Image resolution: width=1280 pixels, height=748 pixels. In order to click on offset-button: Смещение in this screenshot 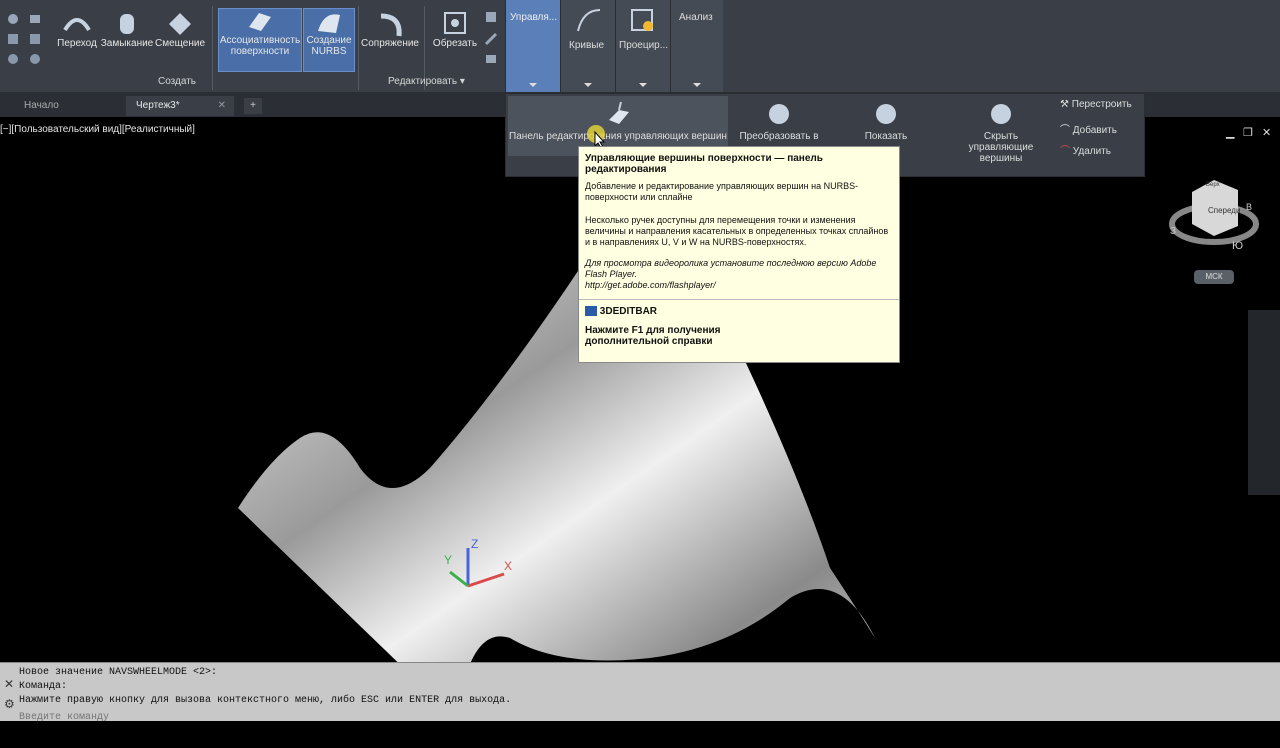, I will do `click(180, 29)`.